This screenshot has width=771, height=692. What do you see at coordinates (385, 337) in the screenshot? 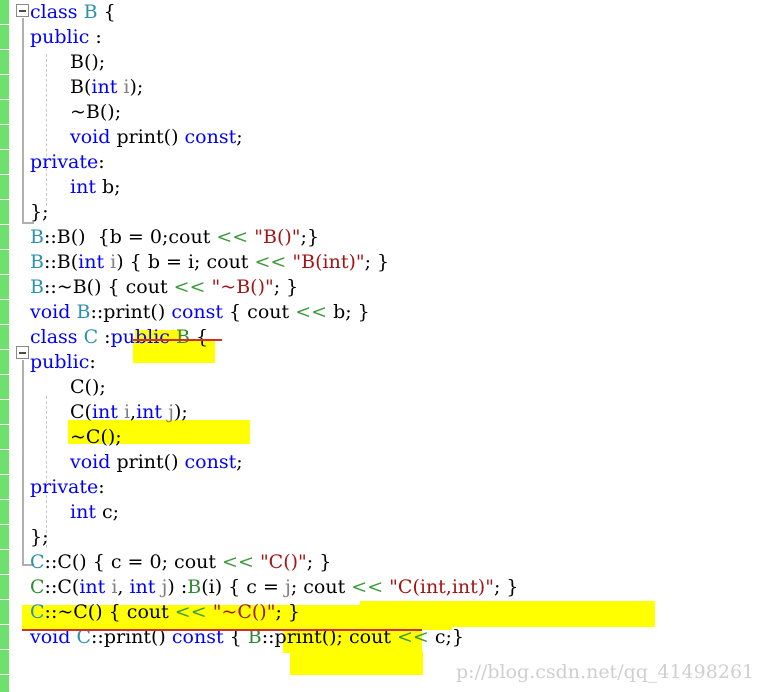
I see `code-line: class C :public B {` at bounding box center [385, 337].